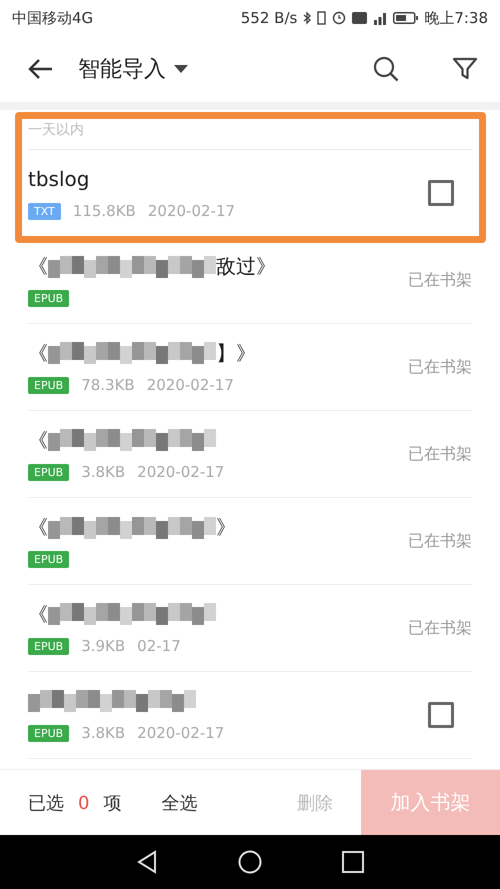 This screenshot has width=500, height=889. What do you see at coordinates (405, 18) in the screenshot?
I see `battery-icon` at bounding box center [405, 18].